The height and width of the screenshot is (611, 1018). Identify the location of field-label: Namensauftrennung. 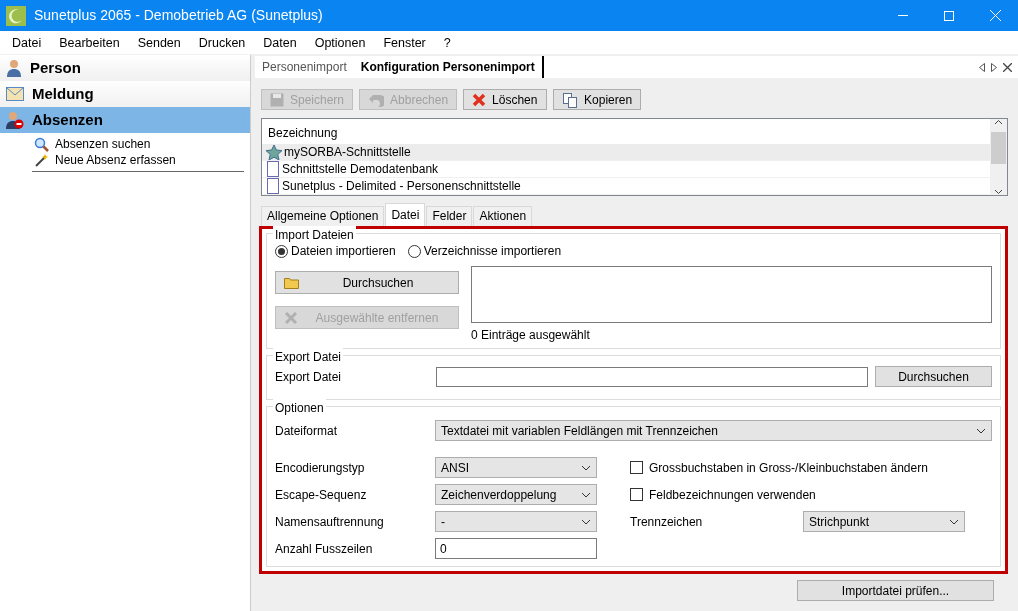
(330, 522).